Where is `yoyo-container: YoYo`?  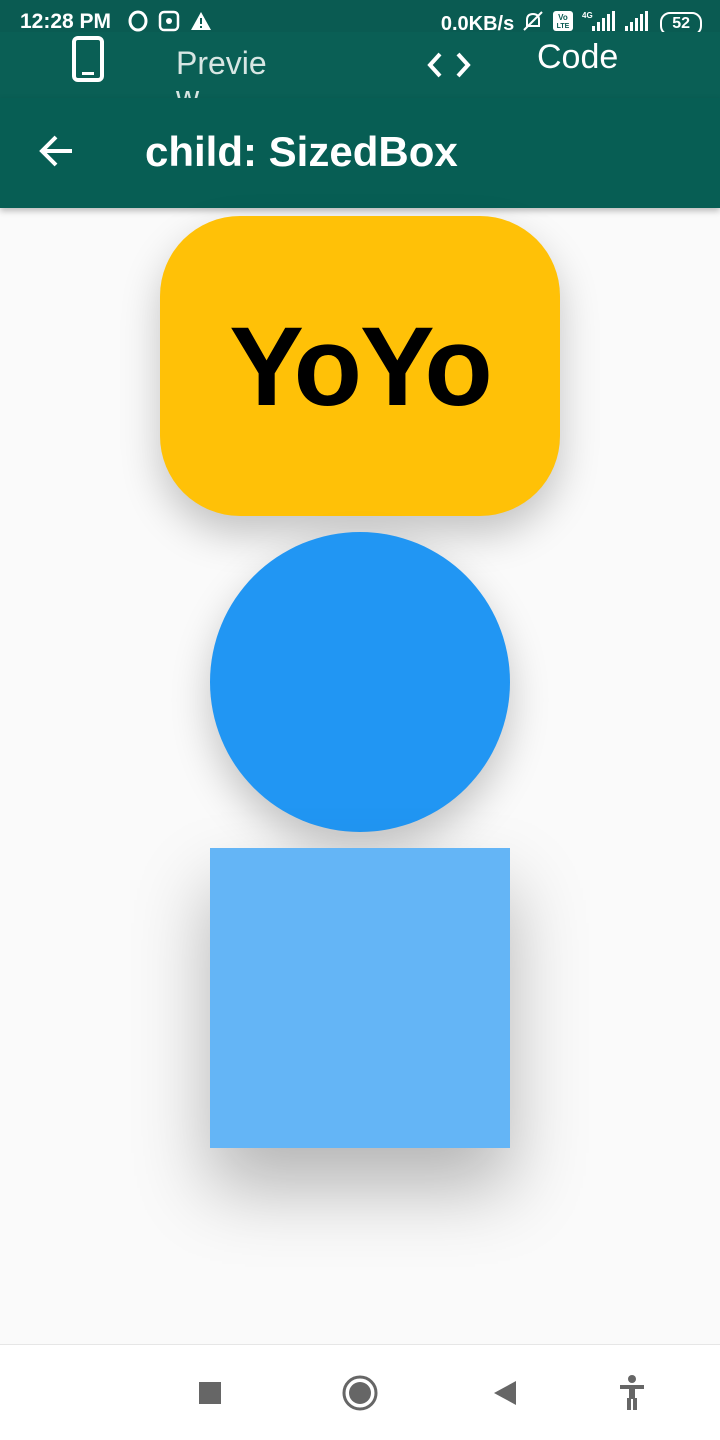 yoyo-container: YoYo is located at coordinates (360, 366).